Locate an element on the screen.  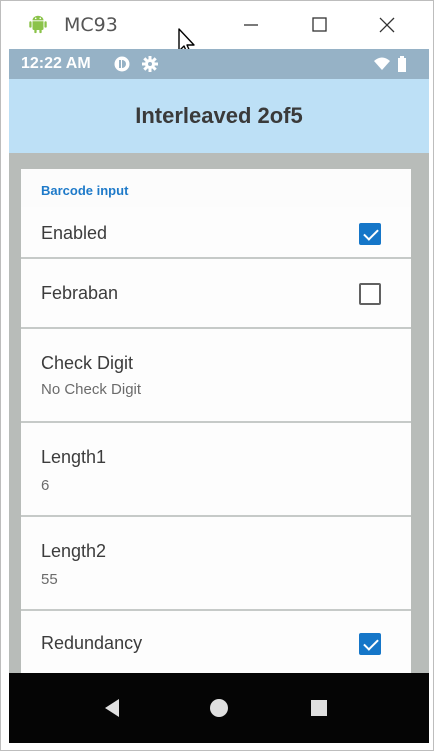
setting-title: Redundancy is located at coordinates (92, 643).